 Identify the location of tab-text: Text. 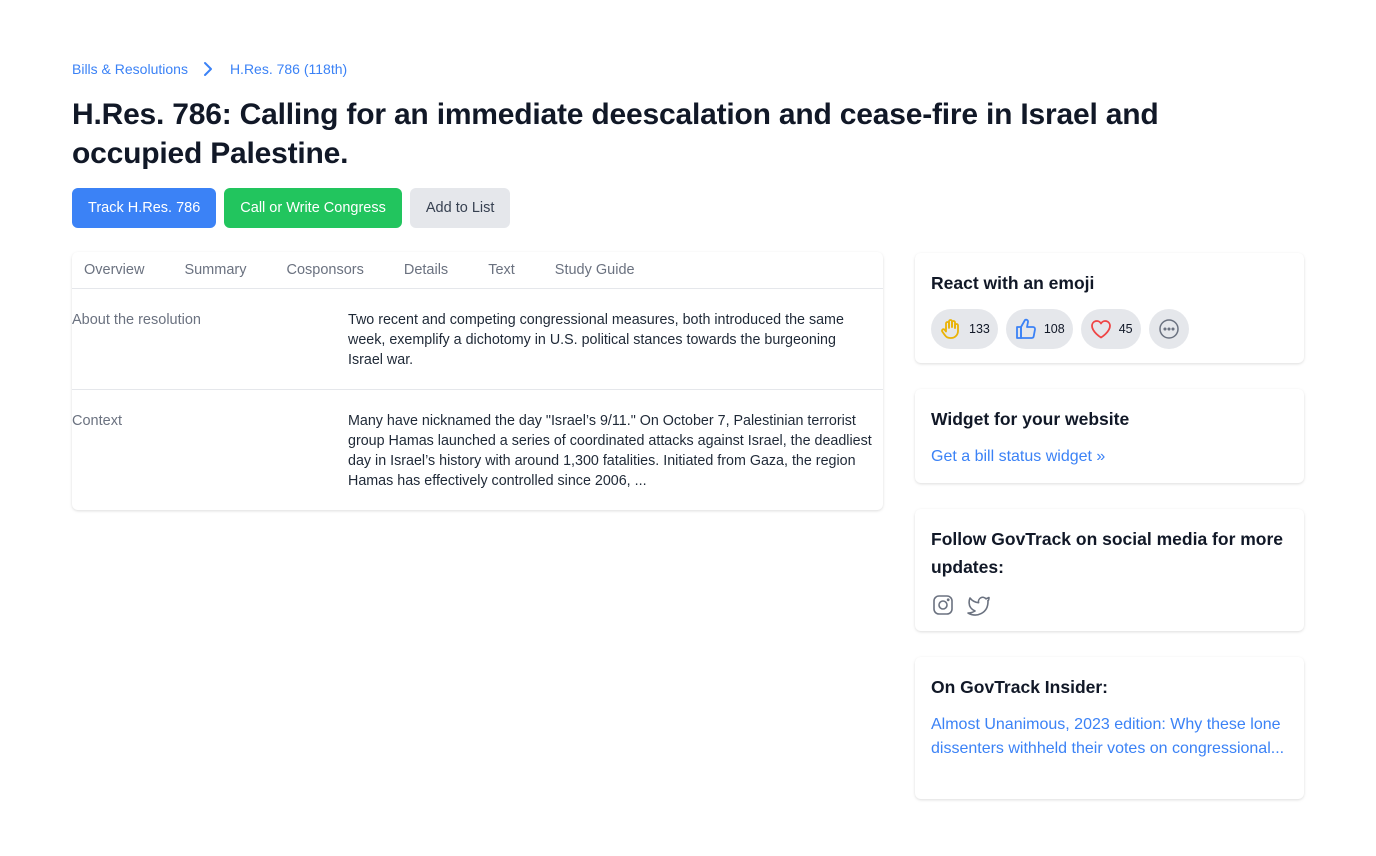
(501, 270).